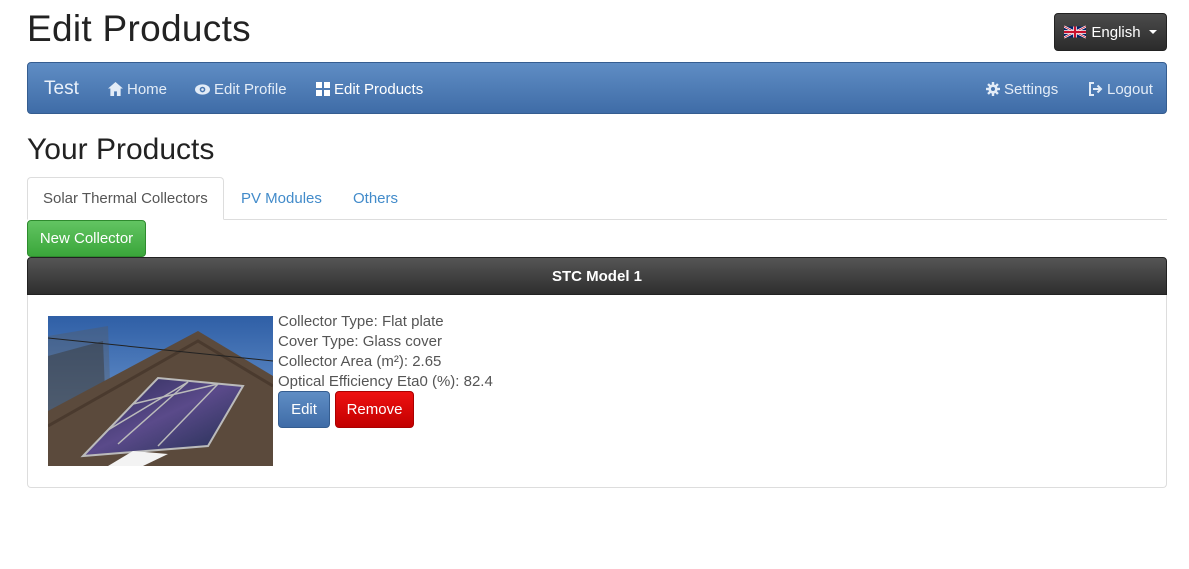 This screenshot has height=569, width=1189. Describe the element at coordinates (1096, 89) in the screenshot. I see `logout-icon` at that location.